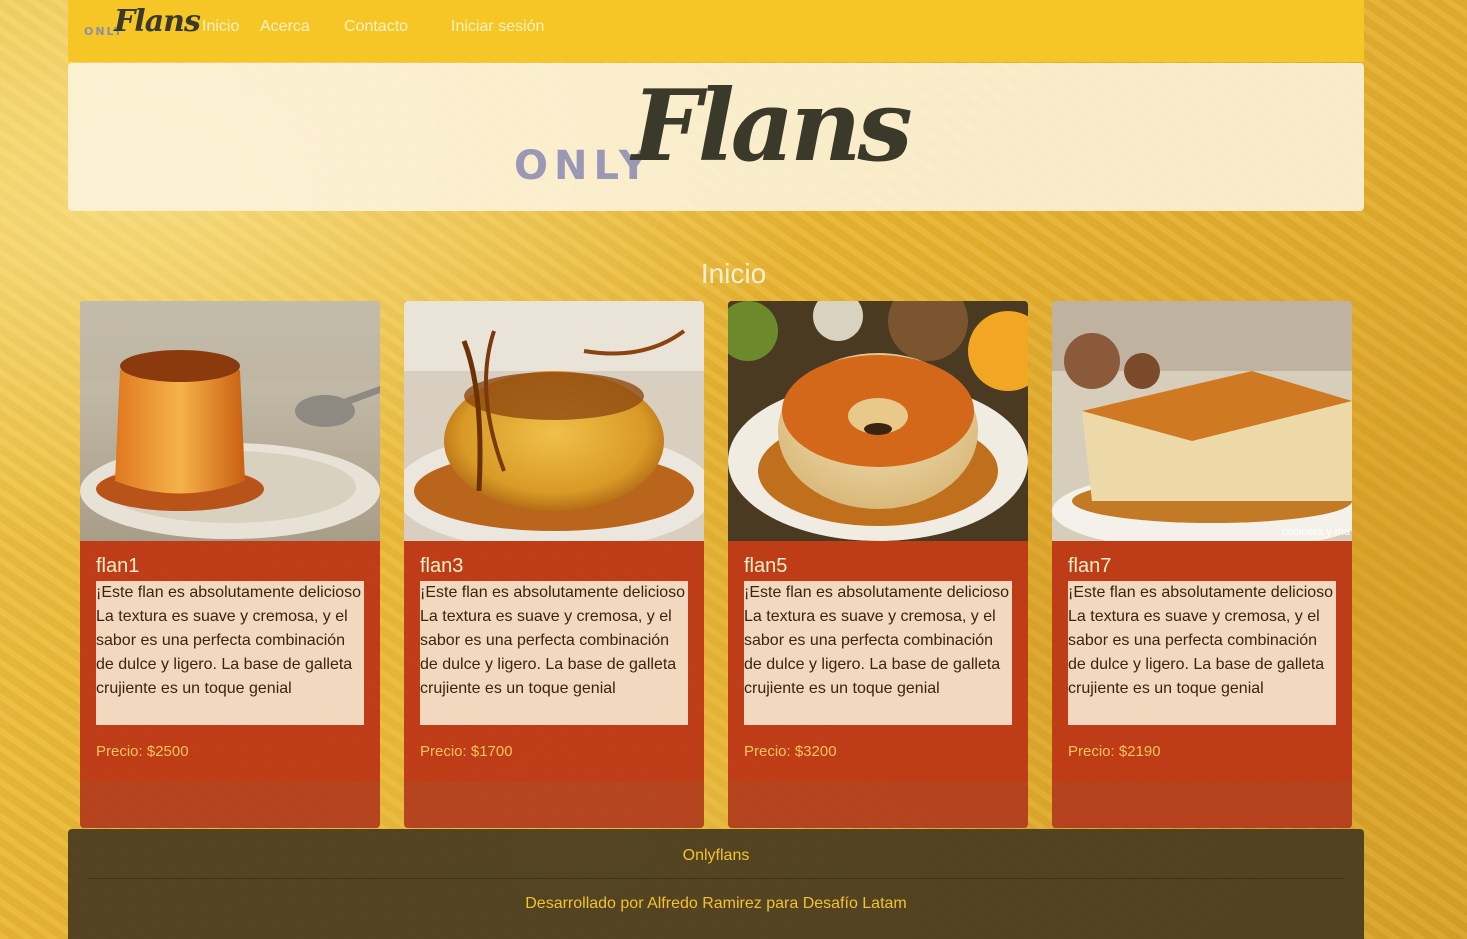 The height and width of the screenshot is (939, 1467). I want to click on page-title: Inicio, so click(733, 273).